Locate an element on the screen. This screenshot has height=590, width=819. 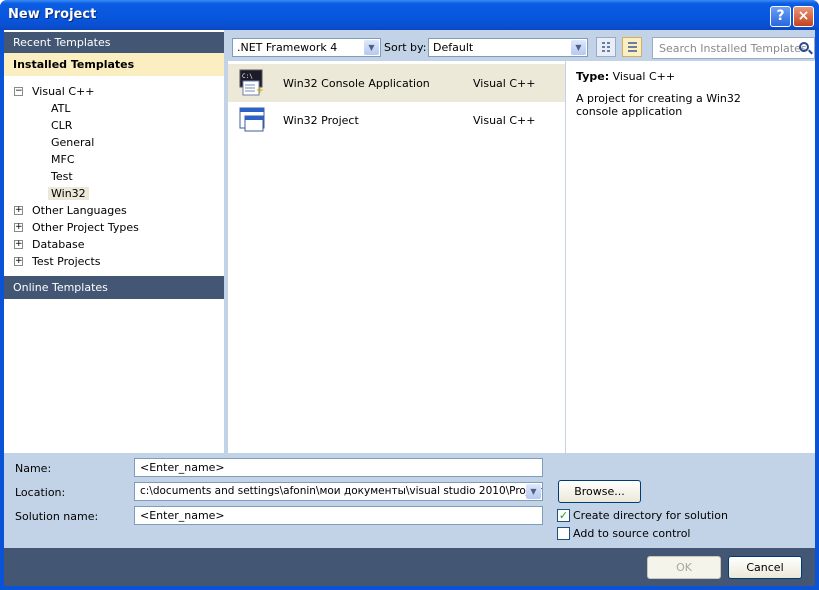
cancel-button: Cancel is located at coordinates (765, 567).